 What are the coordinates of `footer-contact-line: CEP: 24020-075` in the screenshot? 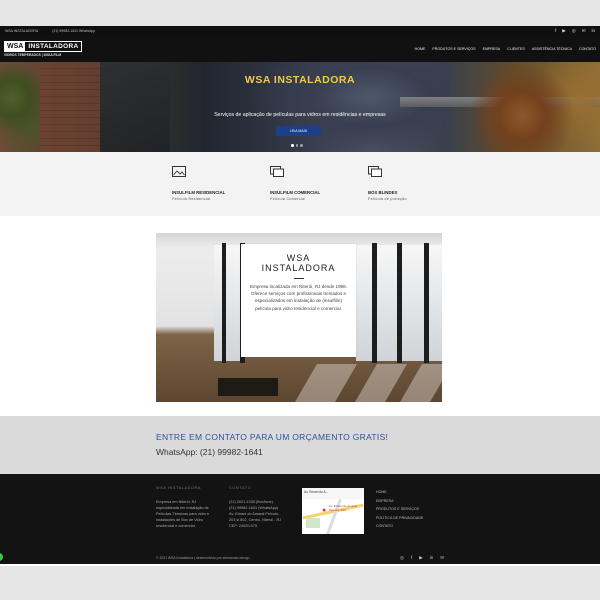 It's located at (243, 526).